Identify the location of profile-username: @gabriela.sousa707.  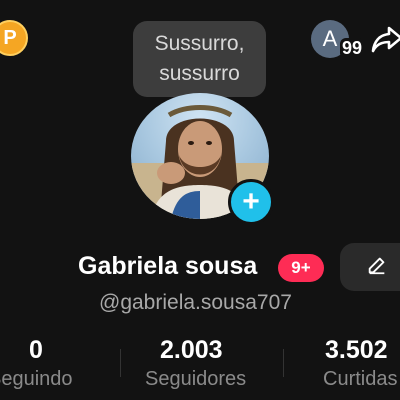
(195, 302).